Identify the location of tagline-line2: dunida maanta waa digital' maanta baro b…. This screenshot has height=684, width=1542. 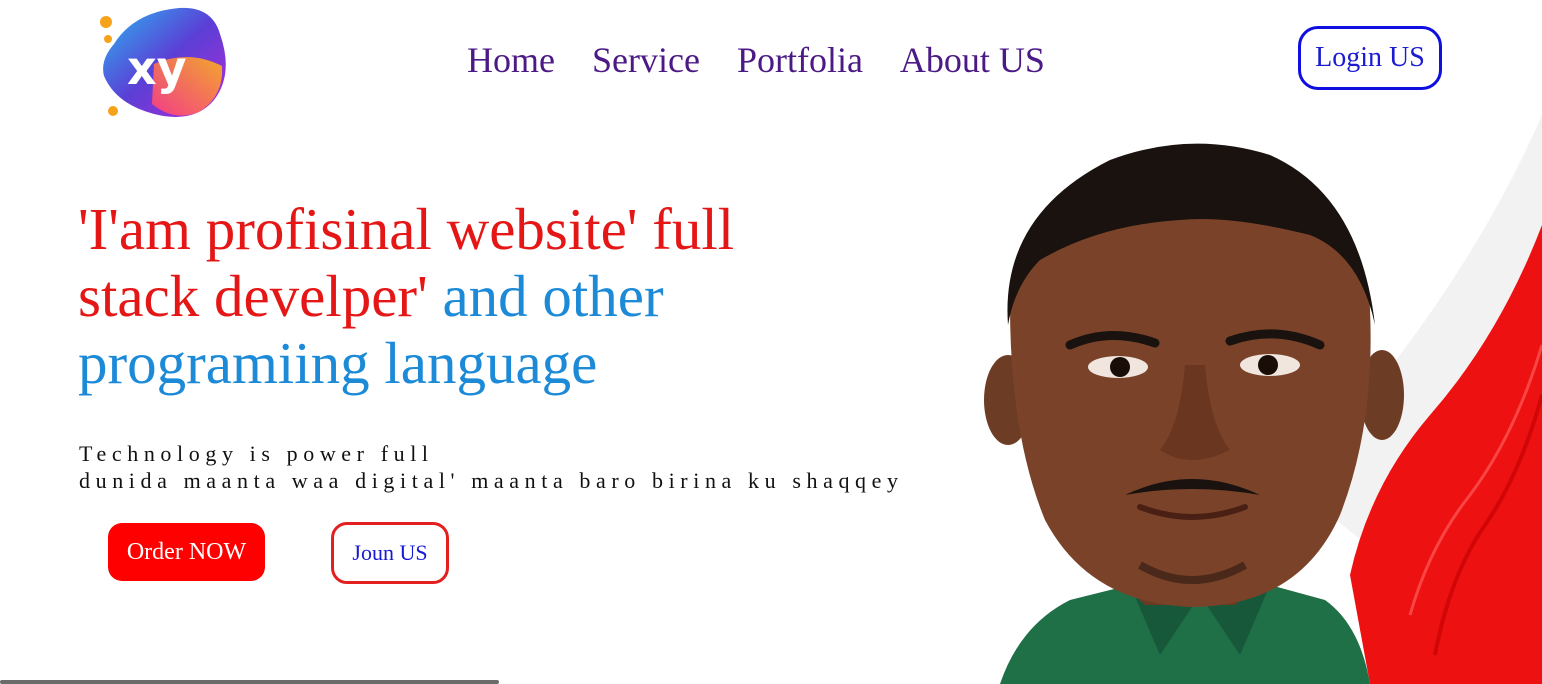
(491, 480).